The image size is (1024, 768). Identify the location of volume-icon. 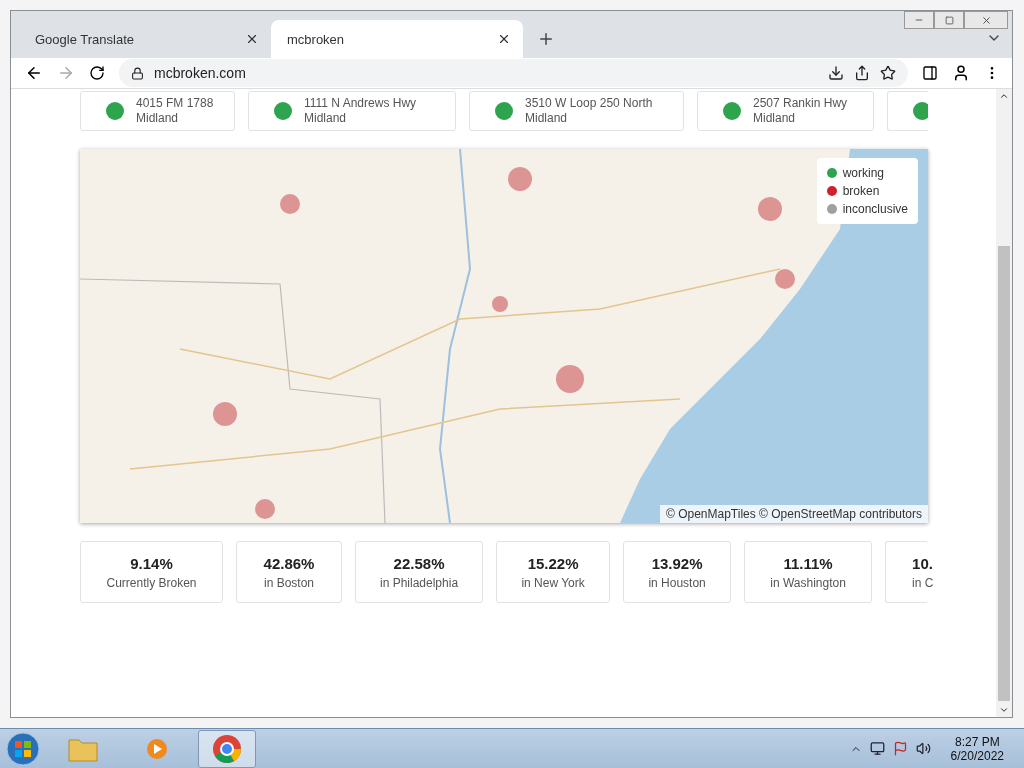
(923, 748).